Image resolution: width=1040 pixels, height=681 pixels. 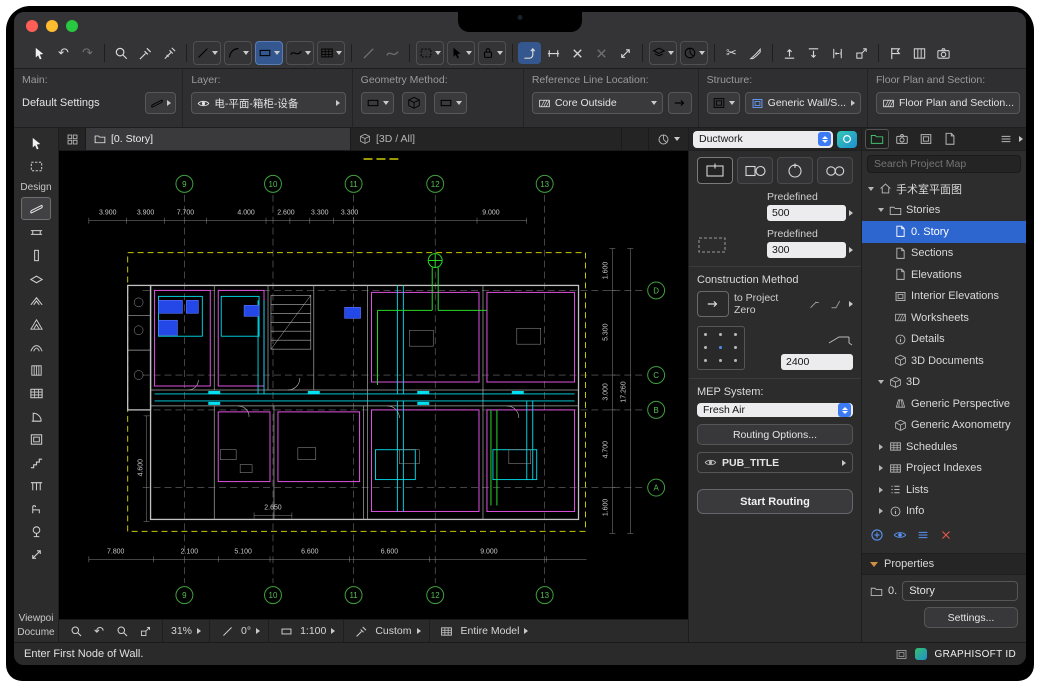 I want to click on structure-type-button, so click(x=723, y=103).